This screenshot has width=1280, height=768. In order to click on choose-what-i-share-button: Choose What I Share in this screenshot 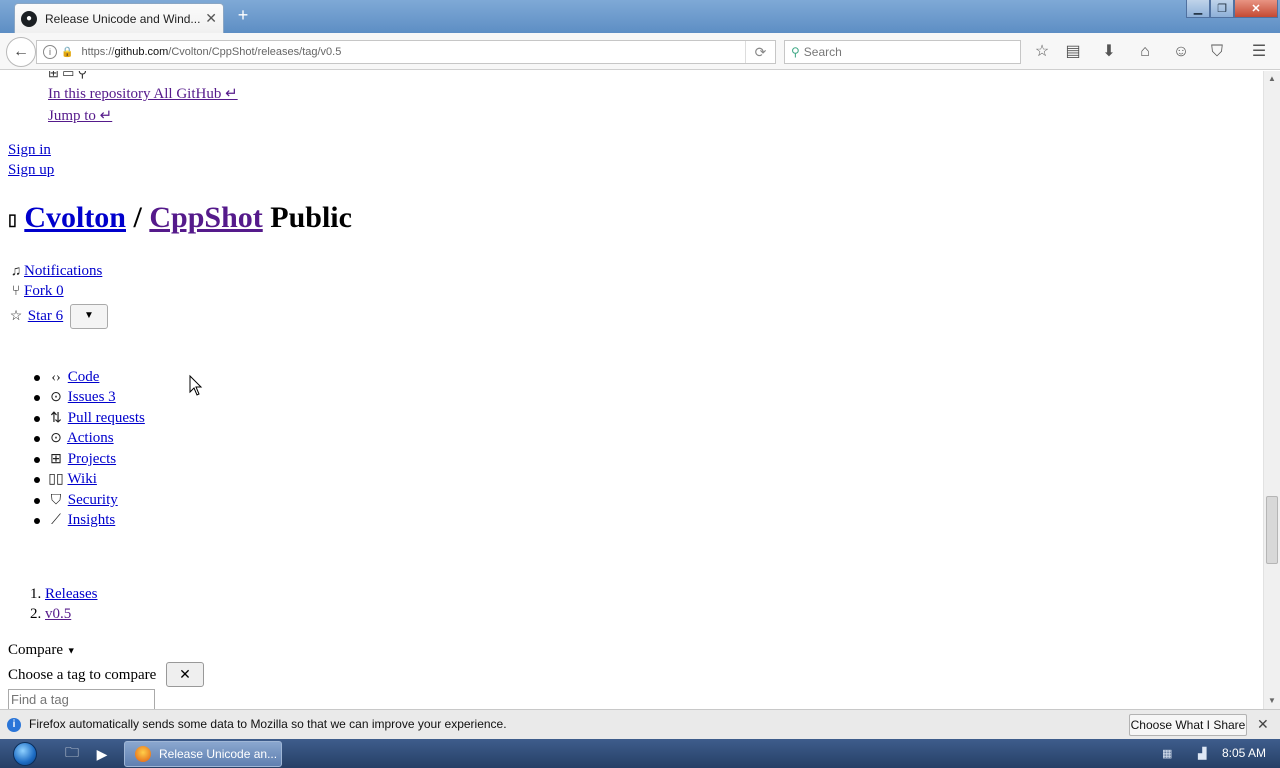, I will do `click(1188, 725)`.